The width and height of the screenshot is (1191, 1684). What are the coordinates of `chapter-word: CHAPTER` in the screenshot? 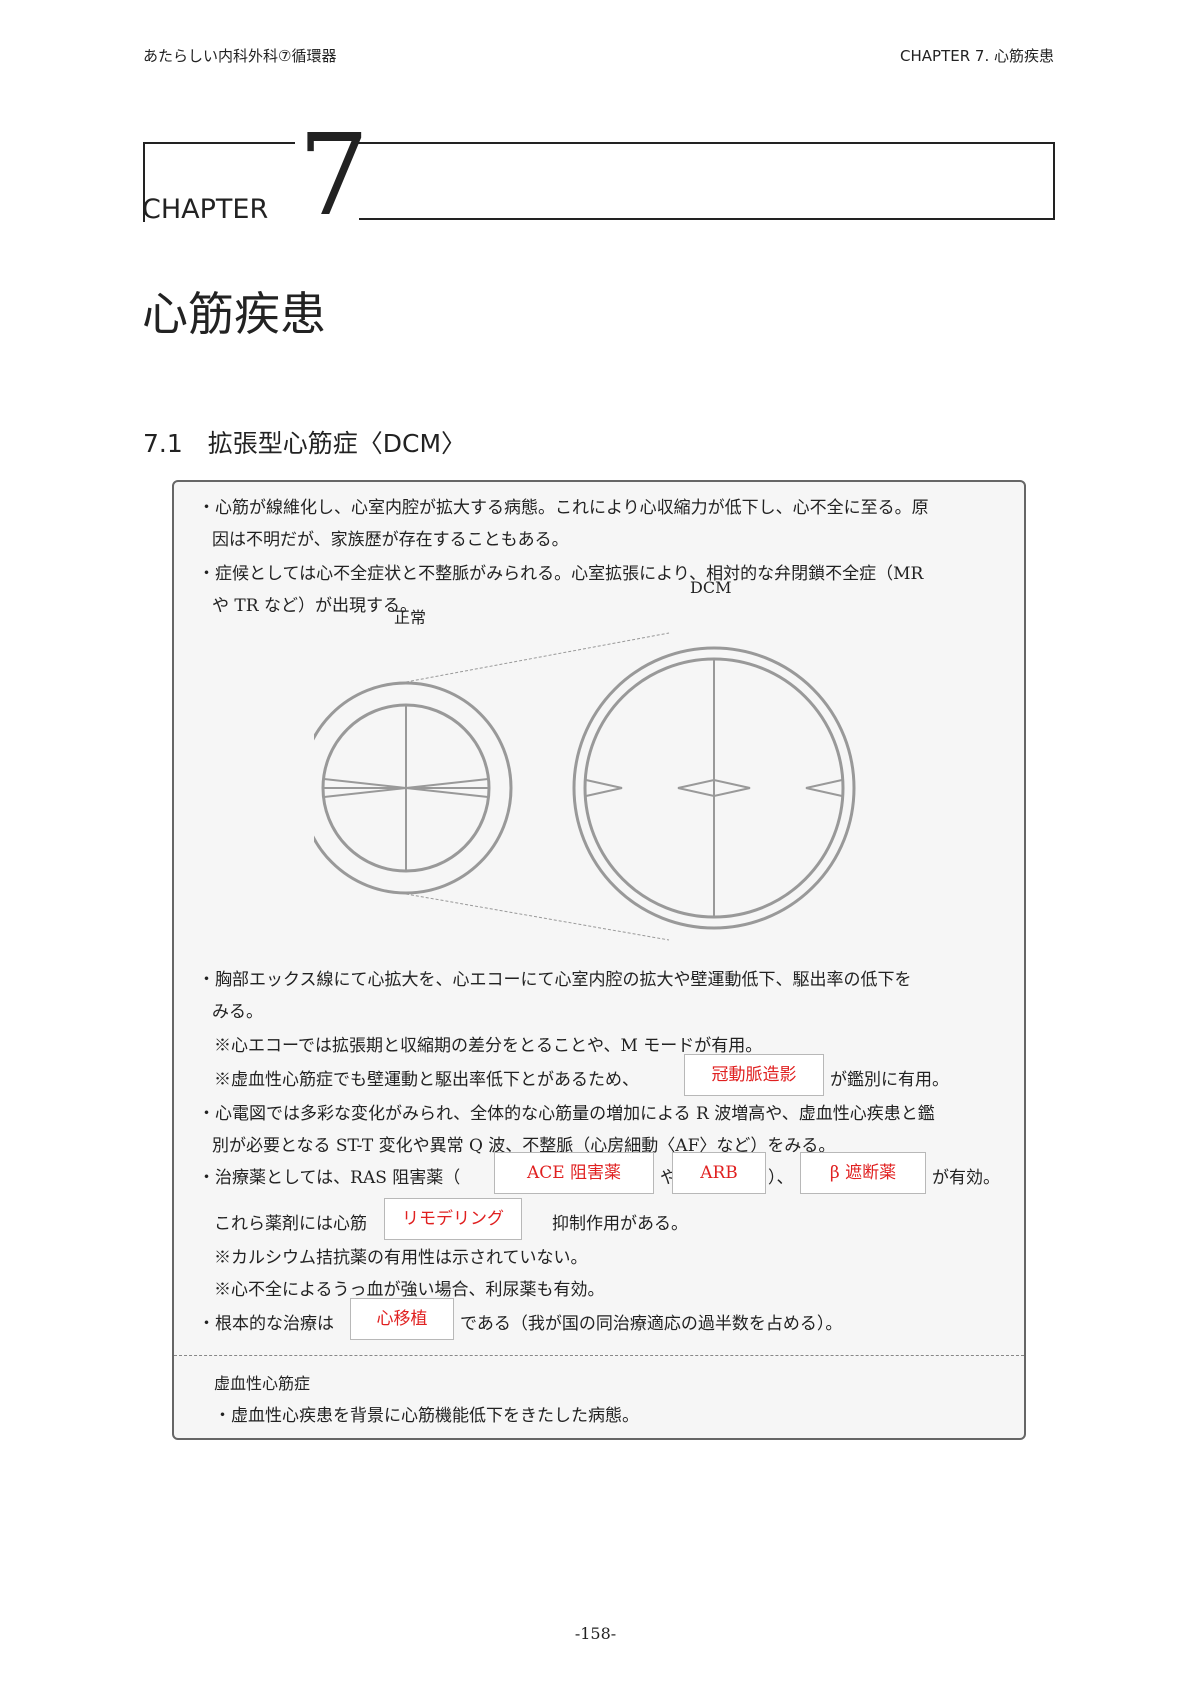 It's located at (205, 209).